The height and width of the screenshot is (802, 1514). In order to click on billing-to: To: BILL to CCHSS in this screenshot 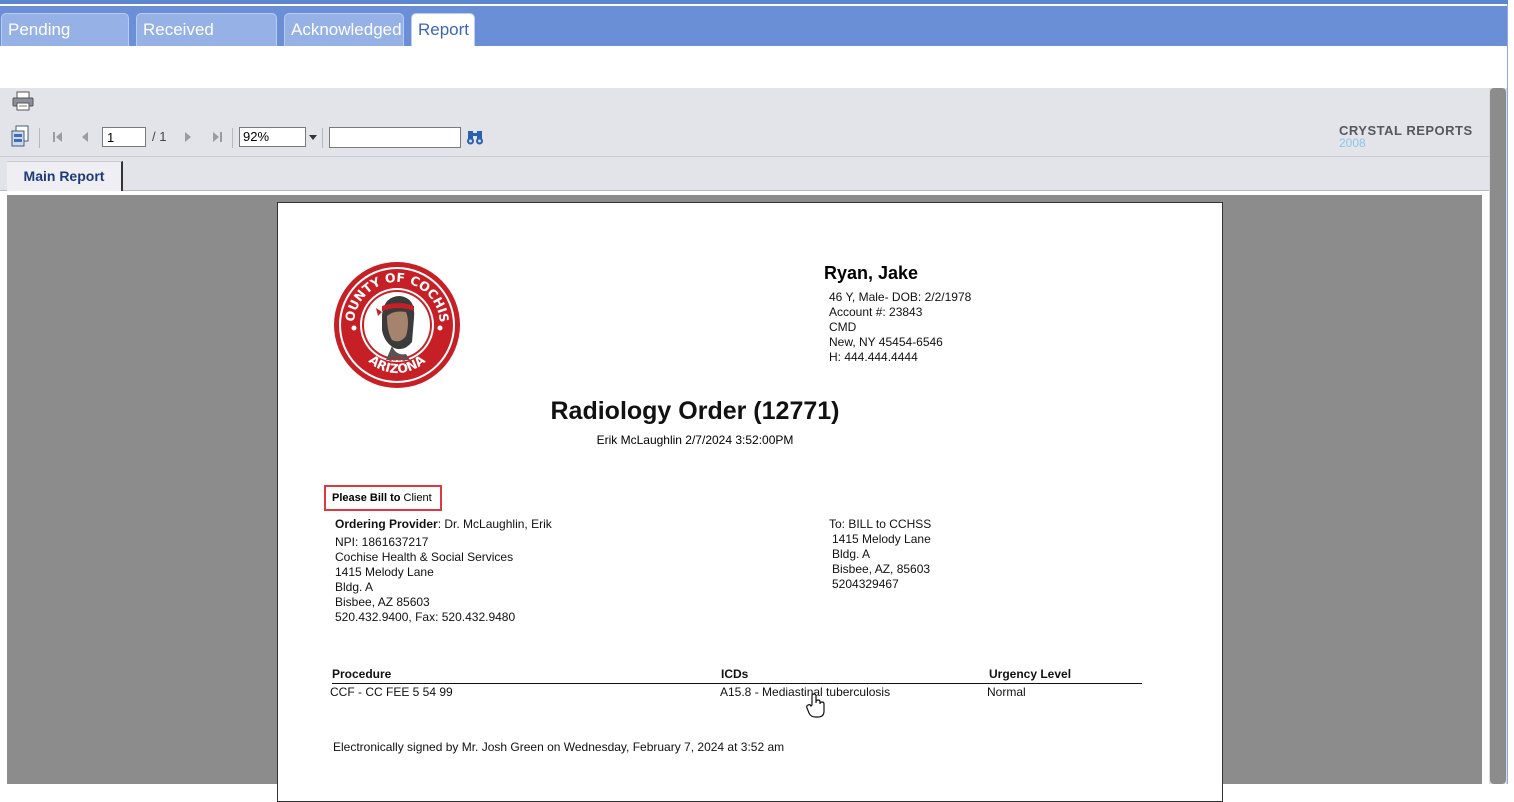, I will do `click(880, 524)`.